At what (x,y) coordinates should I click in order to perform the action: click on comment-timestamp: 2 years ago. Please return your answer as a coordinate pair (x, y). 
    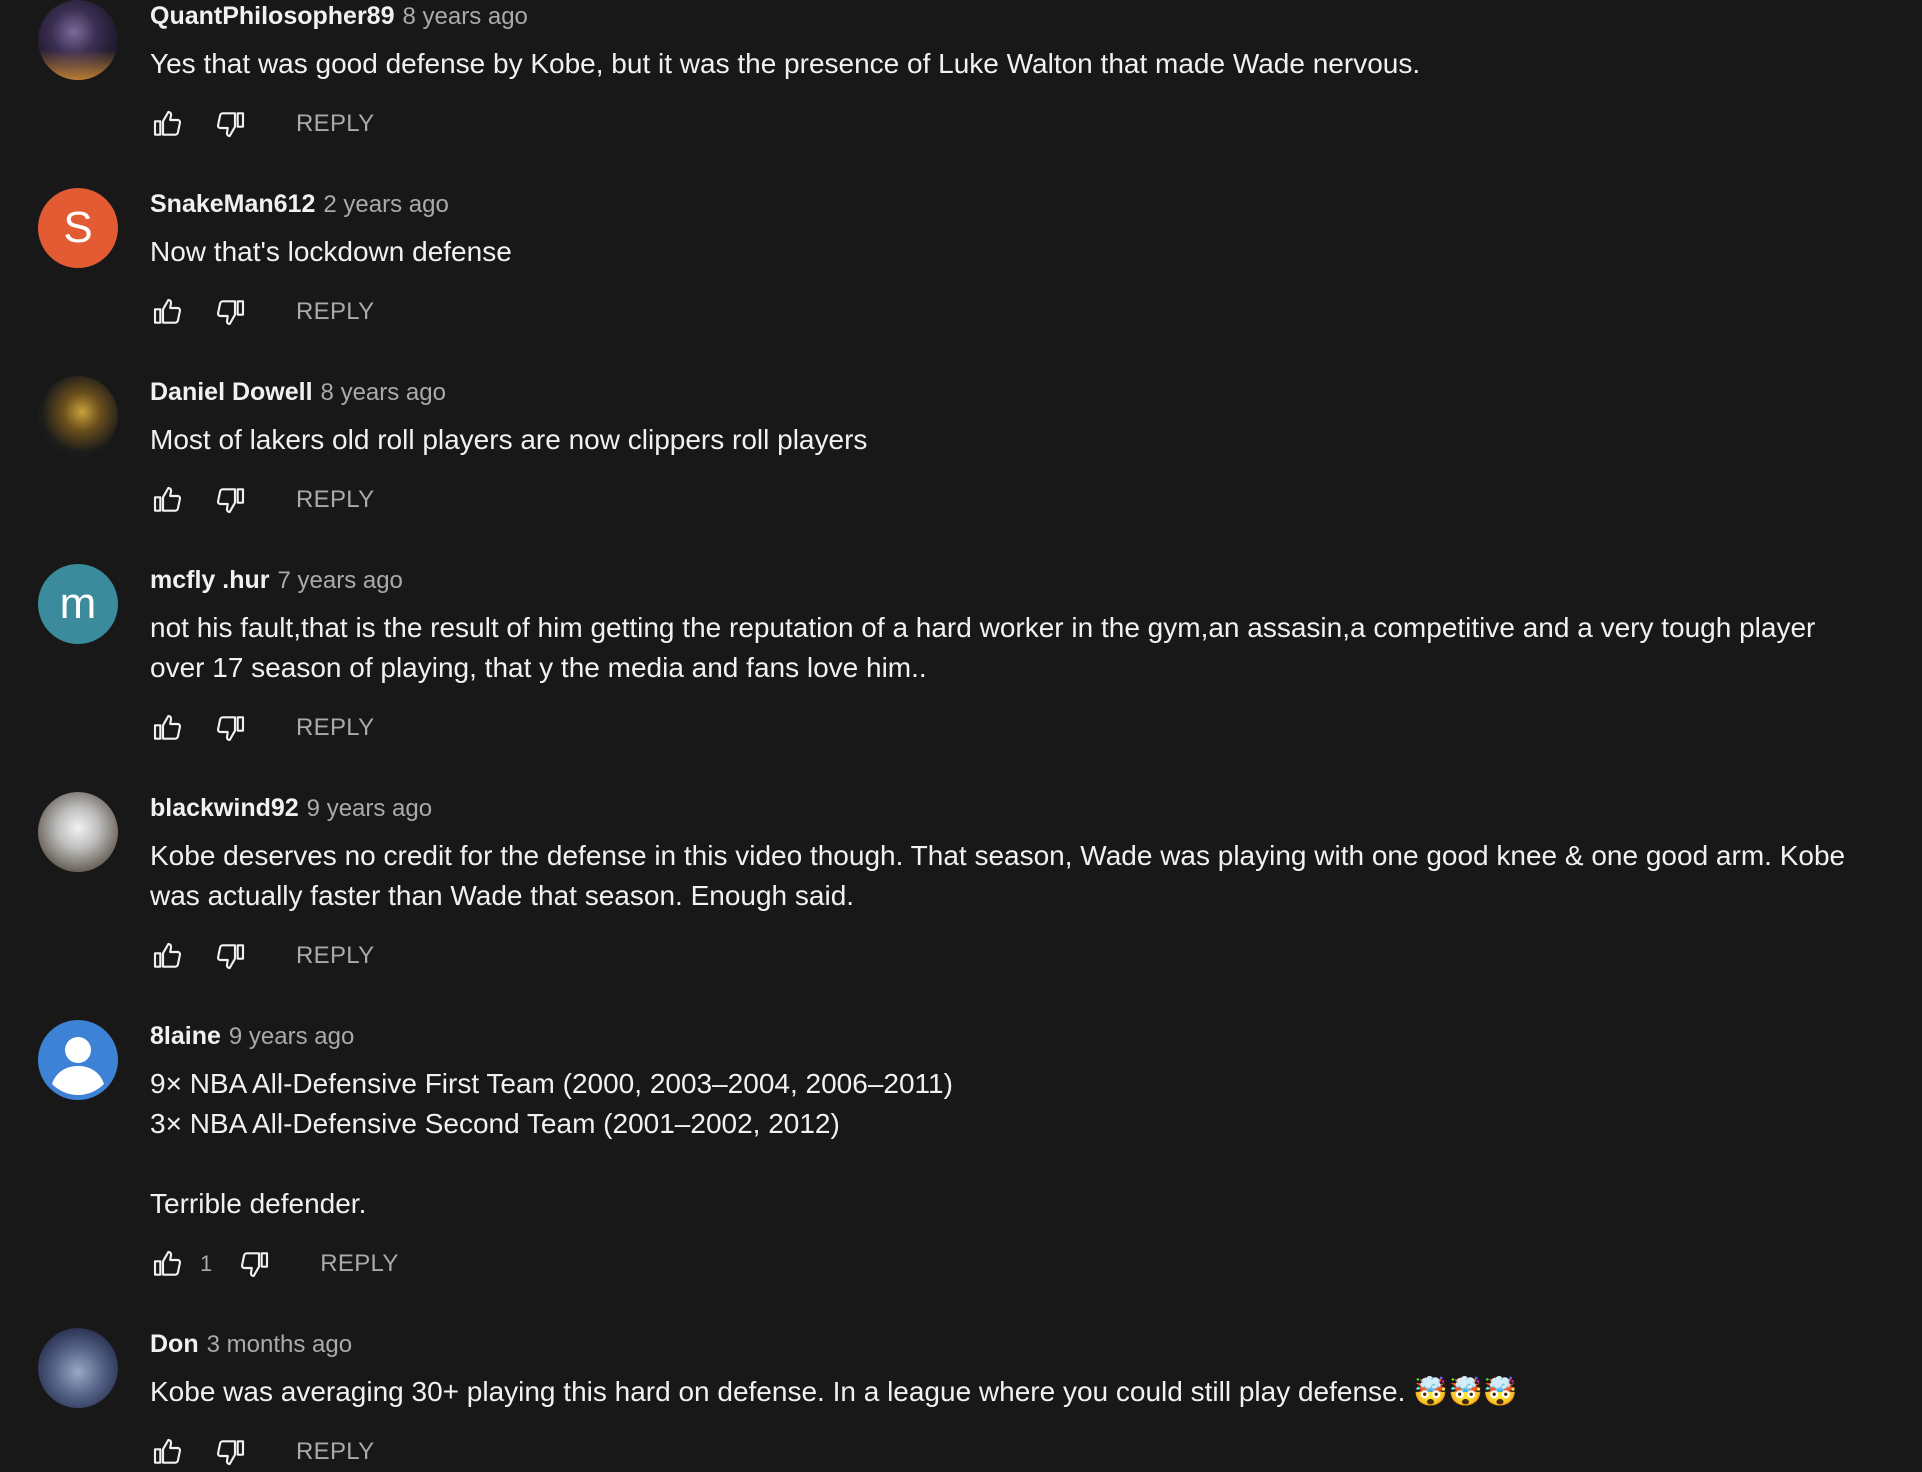
    Looking at the image, I should click on (385, 205).